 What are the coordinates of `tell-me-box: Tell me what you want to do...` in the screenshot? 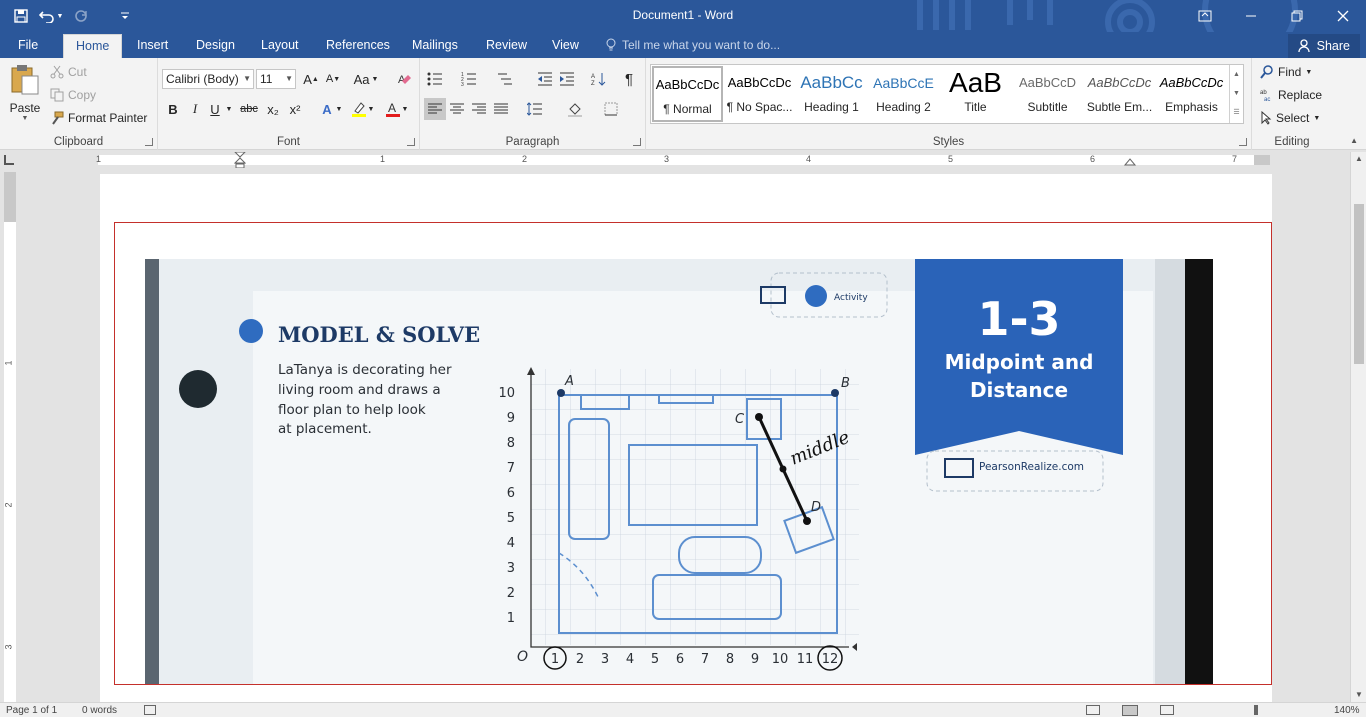 It's located at (693, 45).